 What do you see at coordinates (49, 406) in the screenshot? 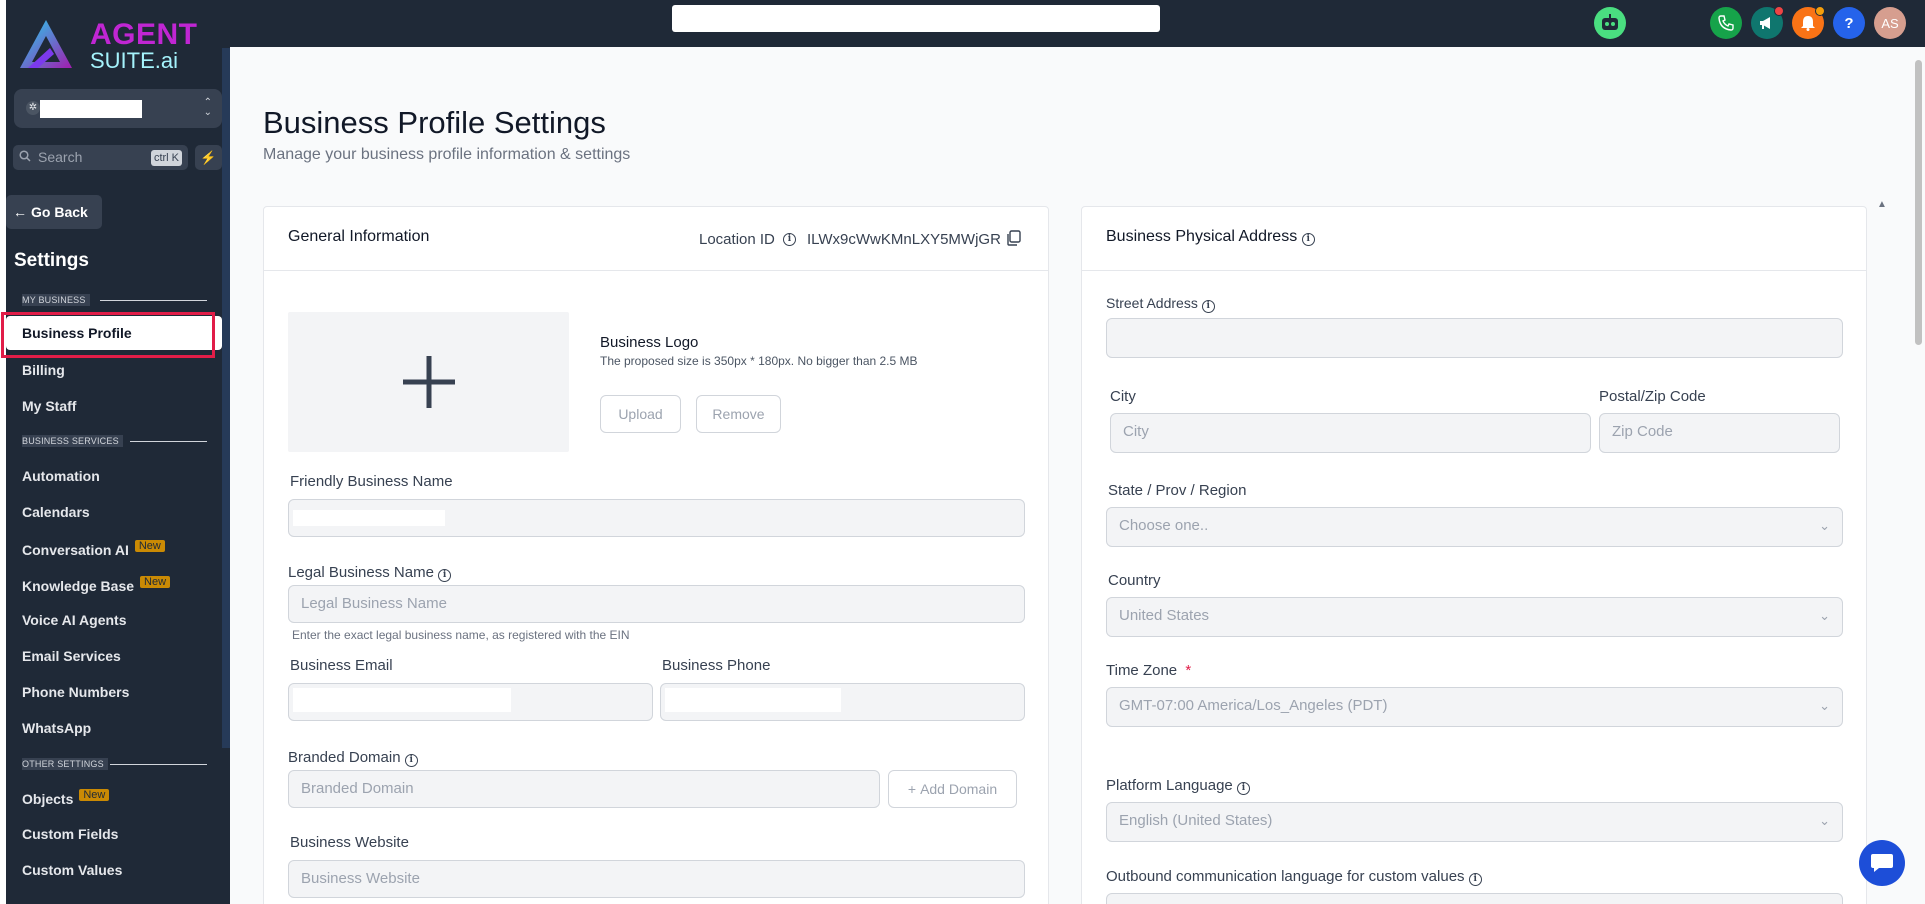
I see `sidebar-item-my-staff: My Staff` at bounding box center [49, 406].